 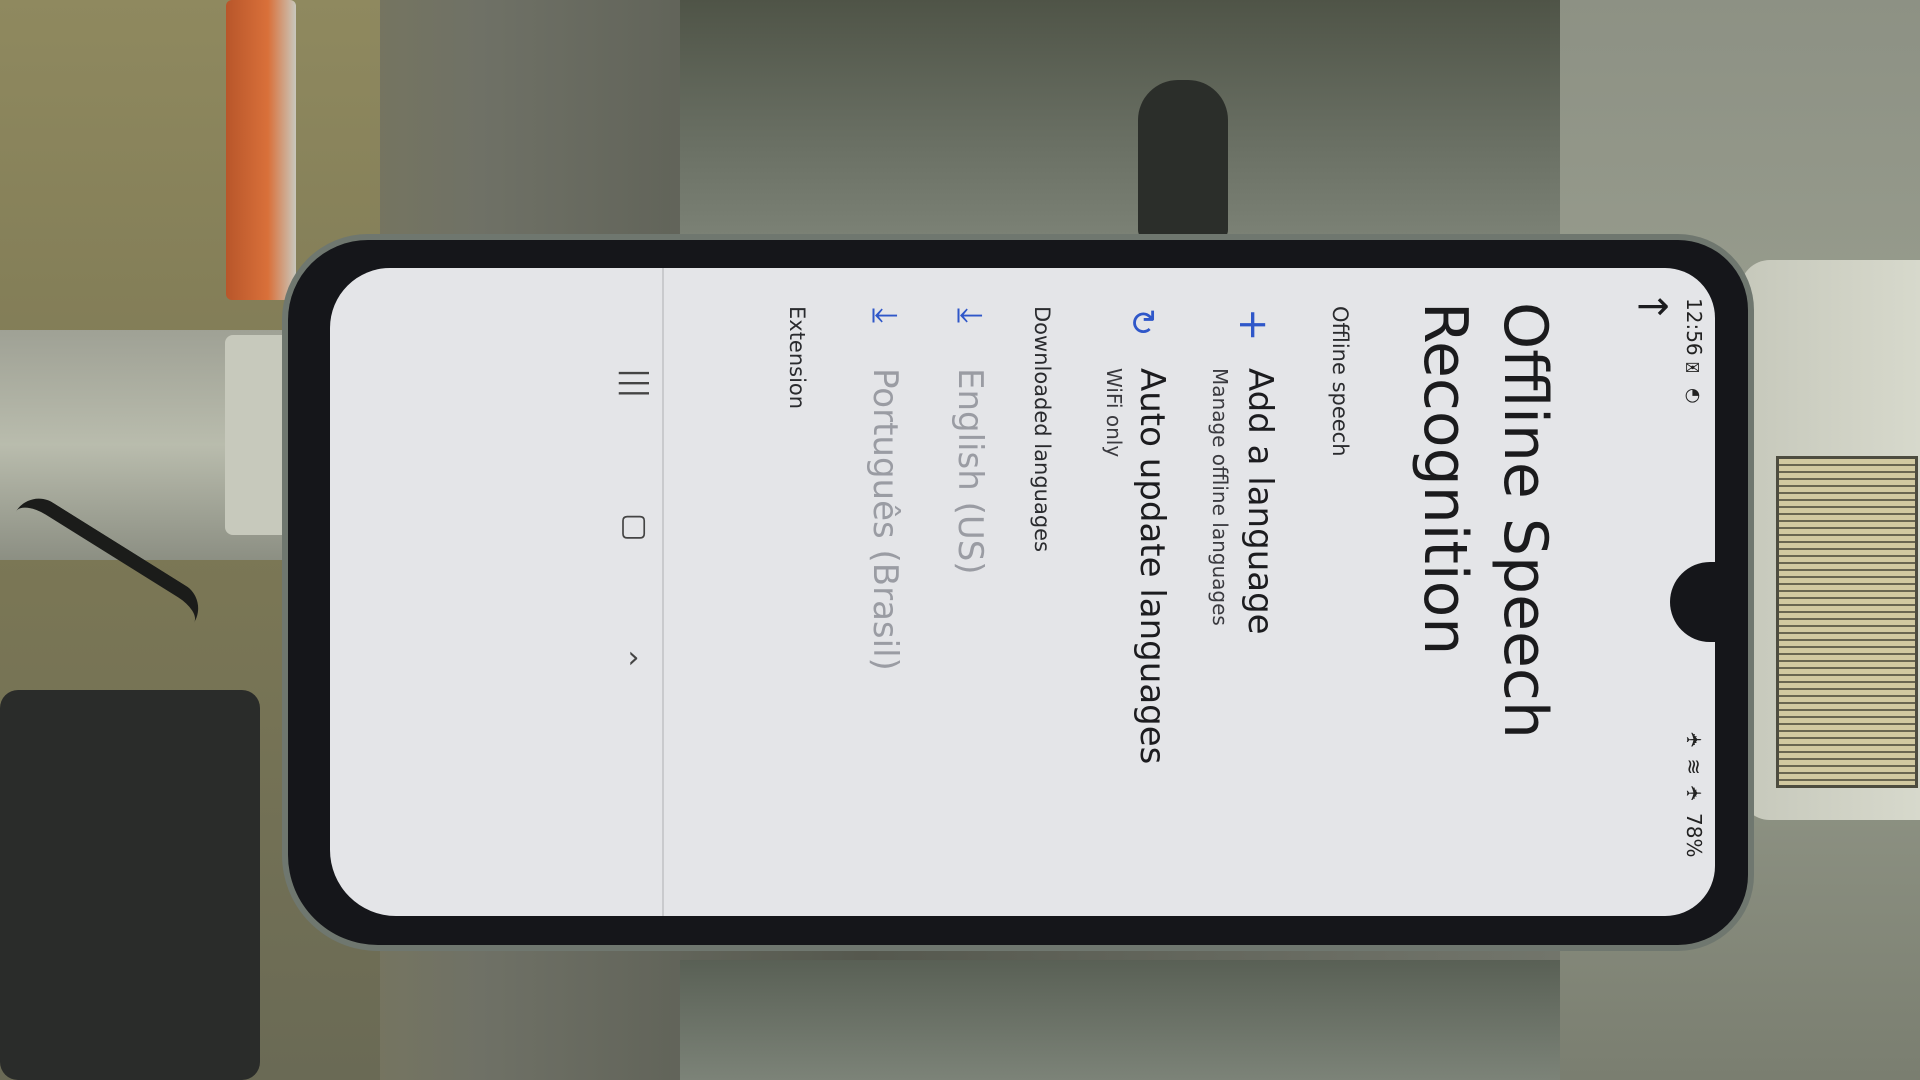 What do you see at coordinates (1220, 497) in the screenshot?
I see `add-language-subtitle: Manage offline languages` at bounding box center [1220, 497].